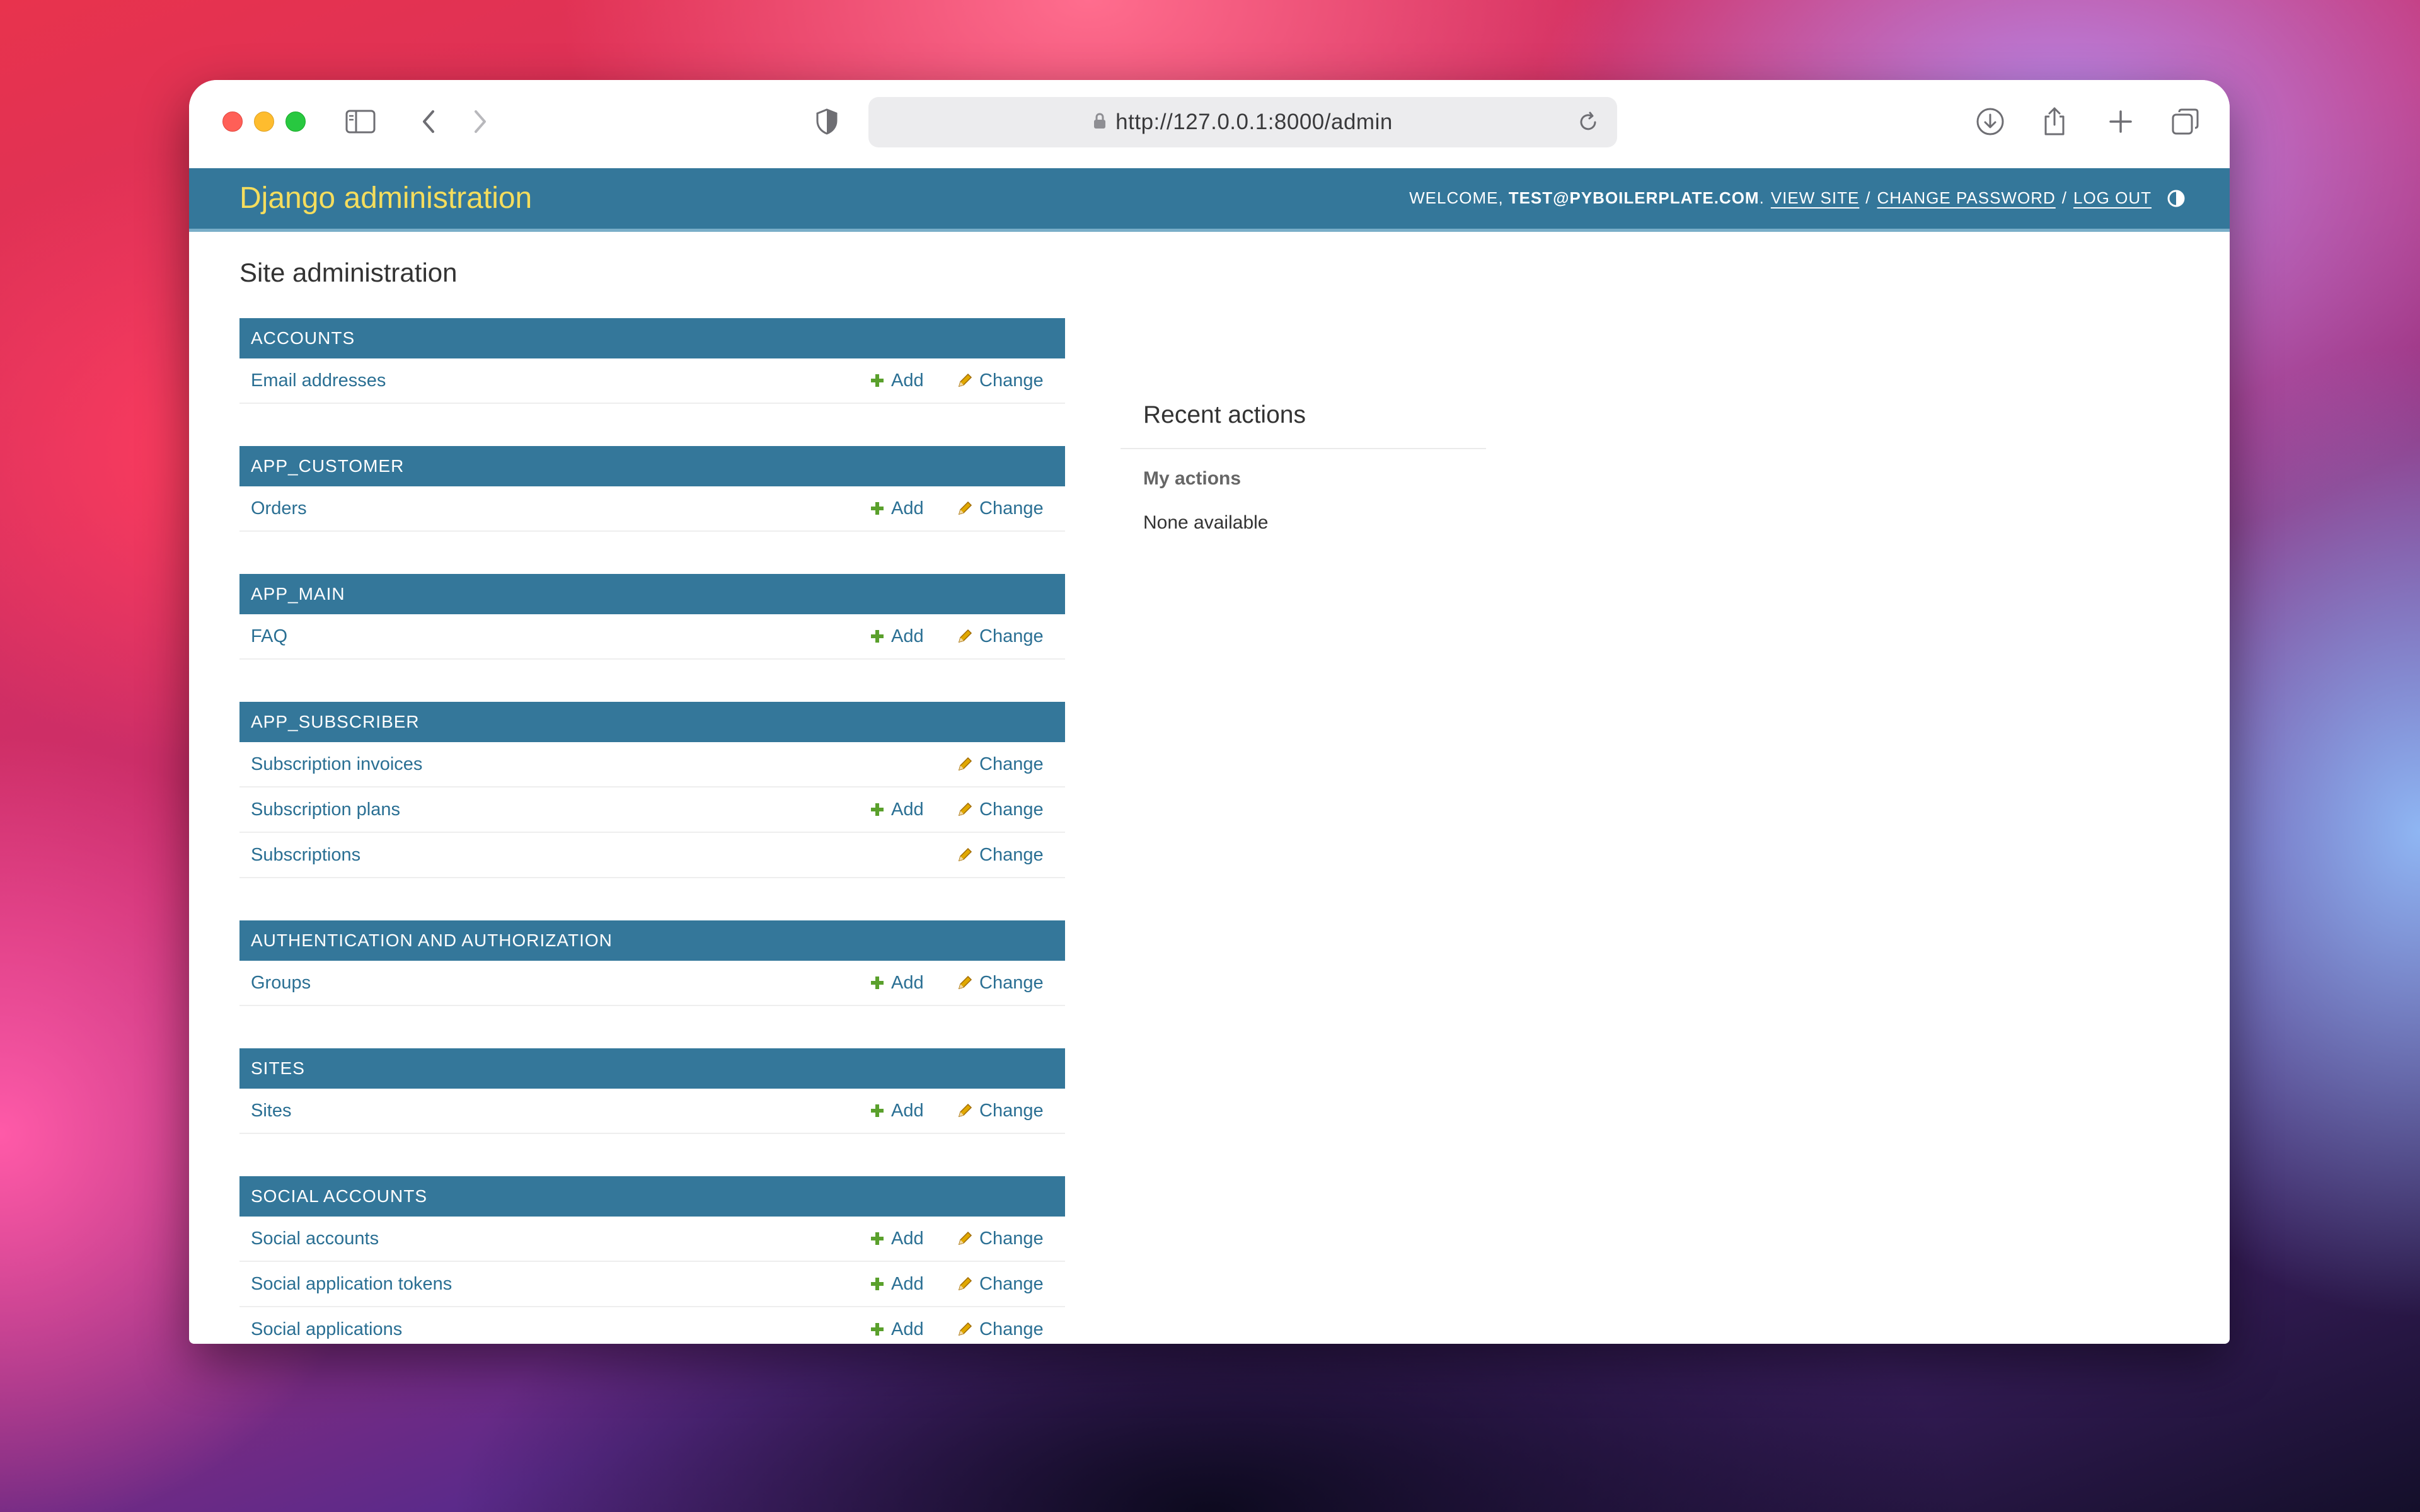 This screenshot has width=2420, height=1512. I want to click on change-password-link: CHANGE PASSWORD, so click(1967, 198).